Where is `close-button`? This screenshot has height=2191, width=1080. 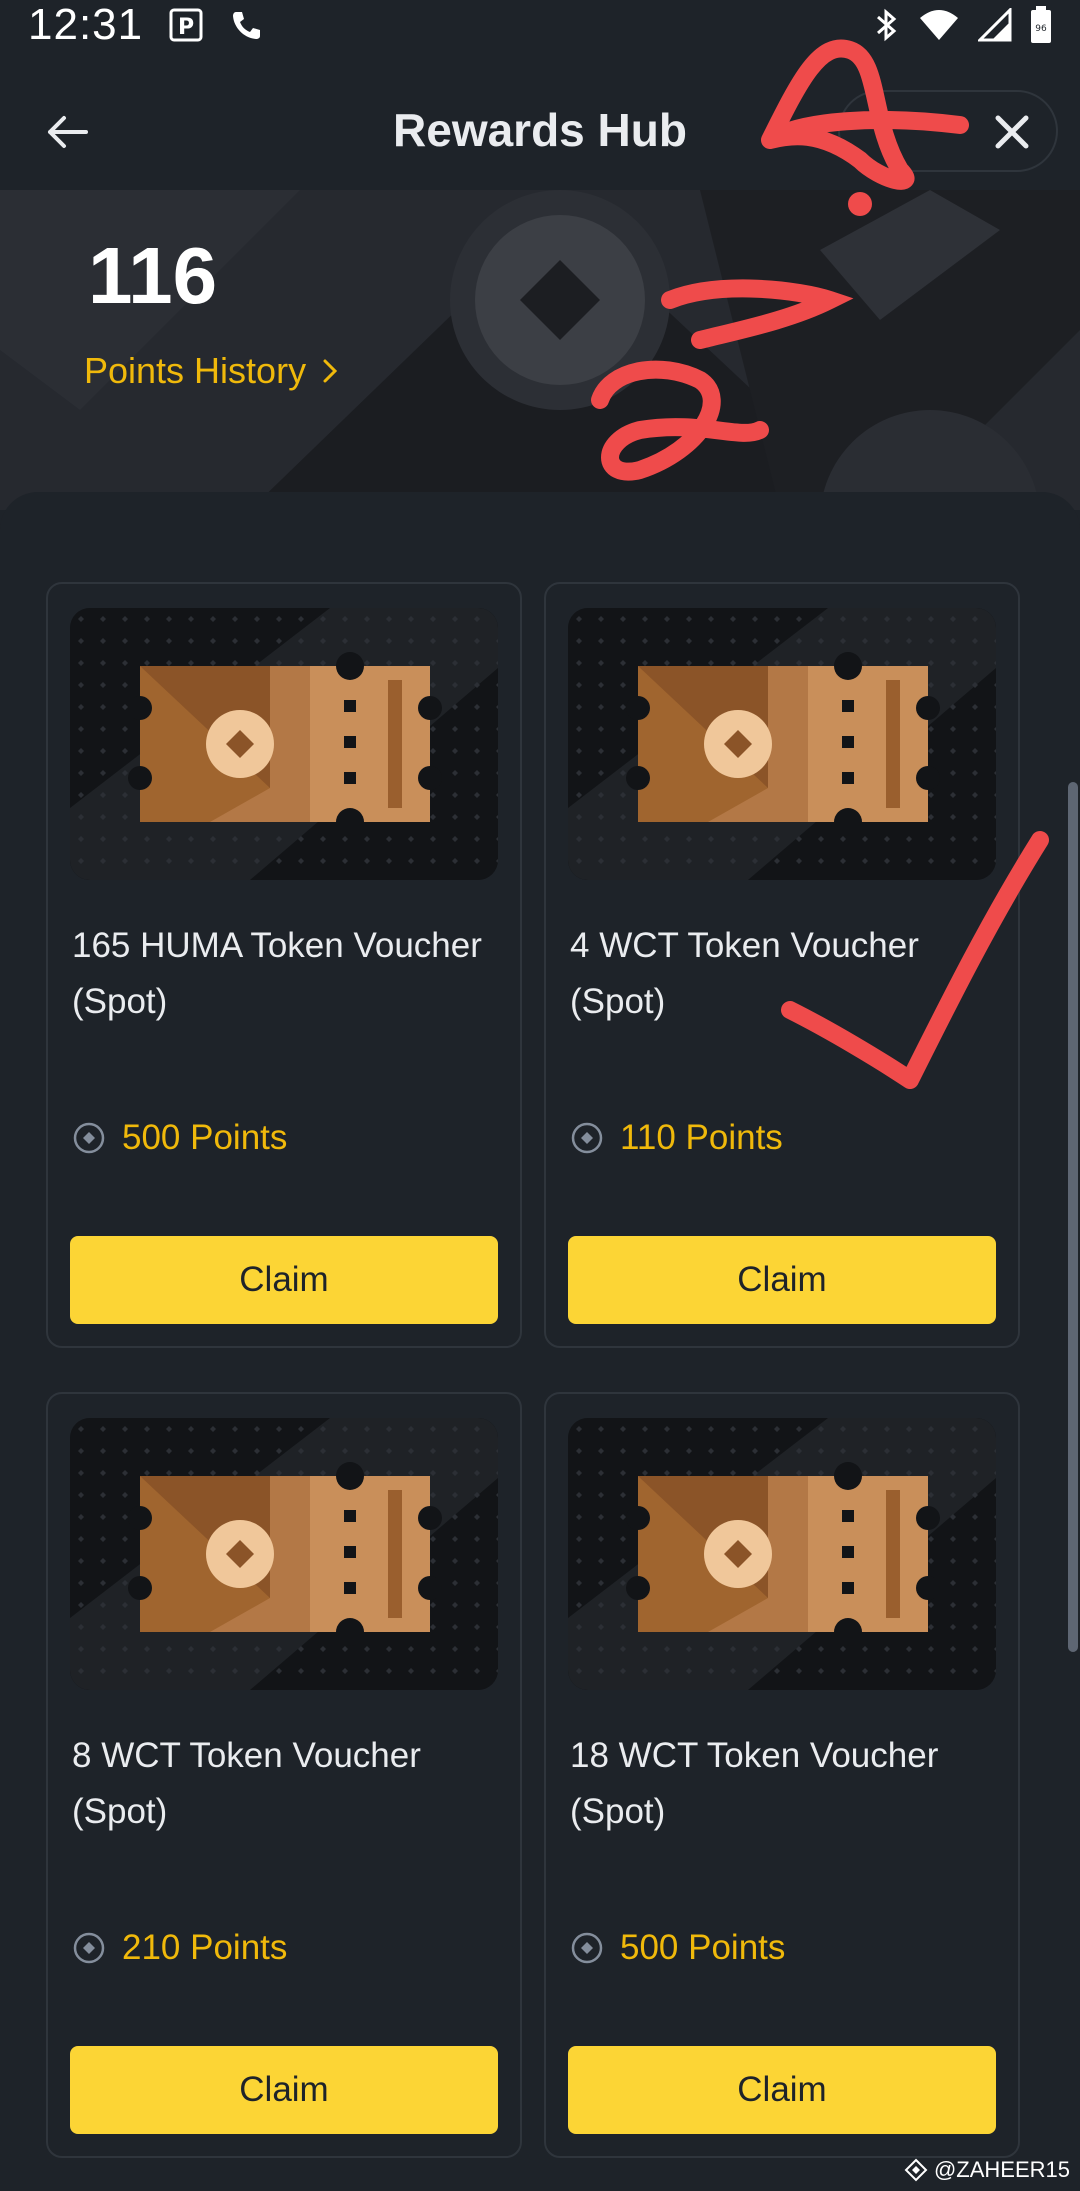
close-button is located at coordinates (1012, 132).